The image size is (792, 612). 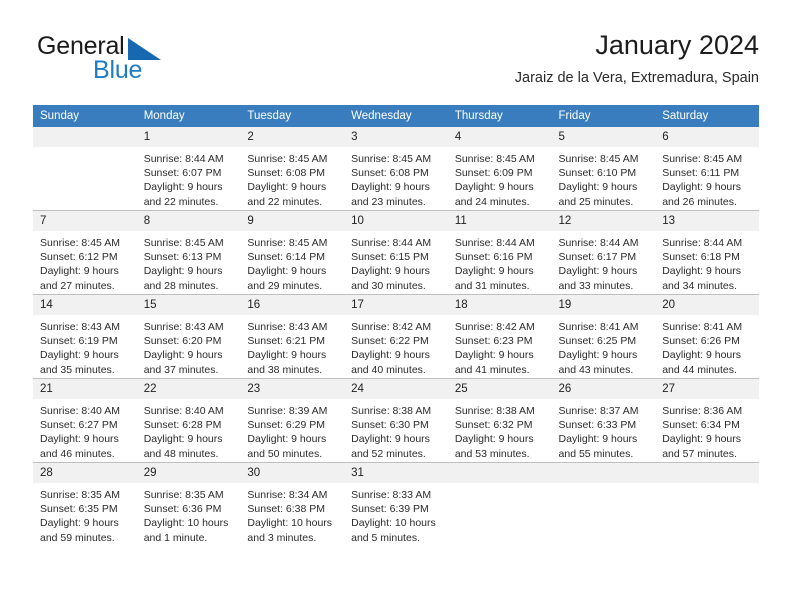 I want to click on daylight-text-line2: and 27 minutes., so click(x=77, y=285).